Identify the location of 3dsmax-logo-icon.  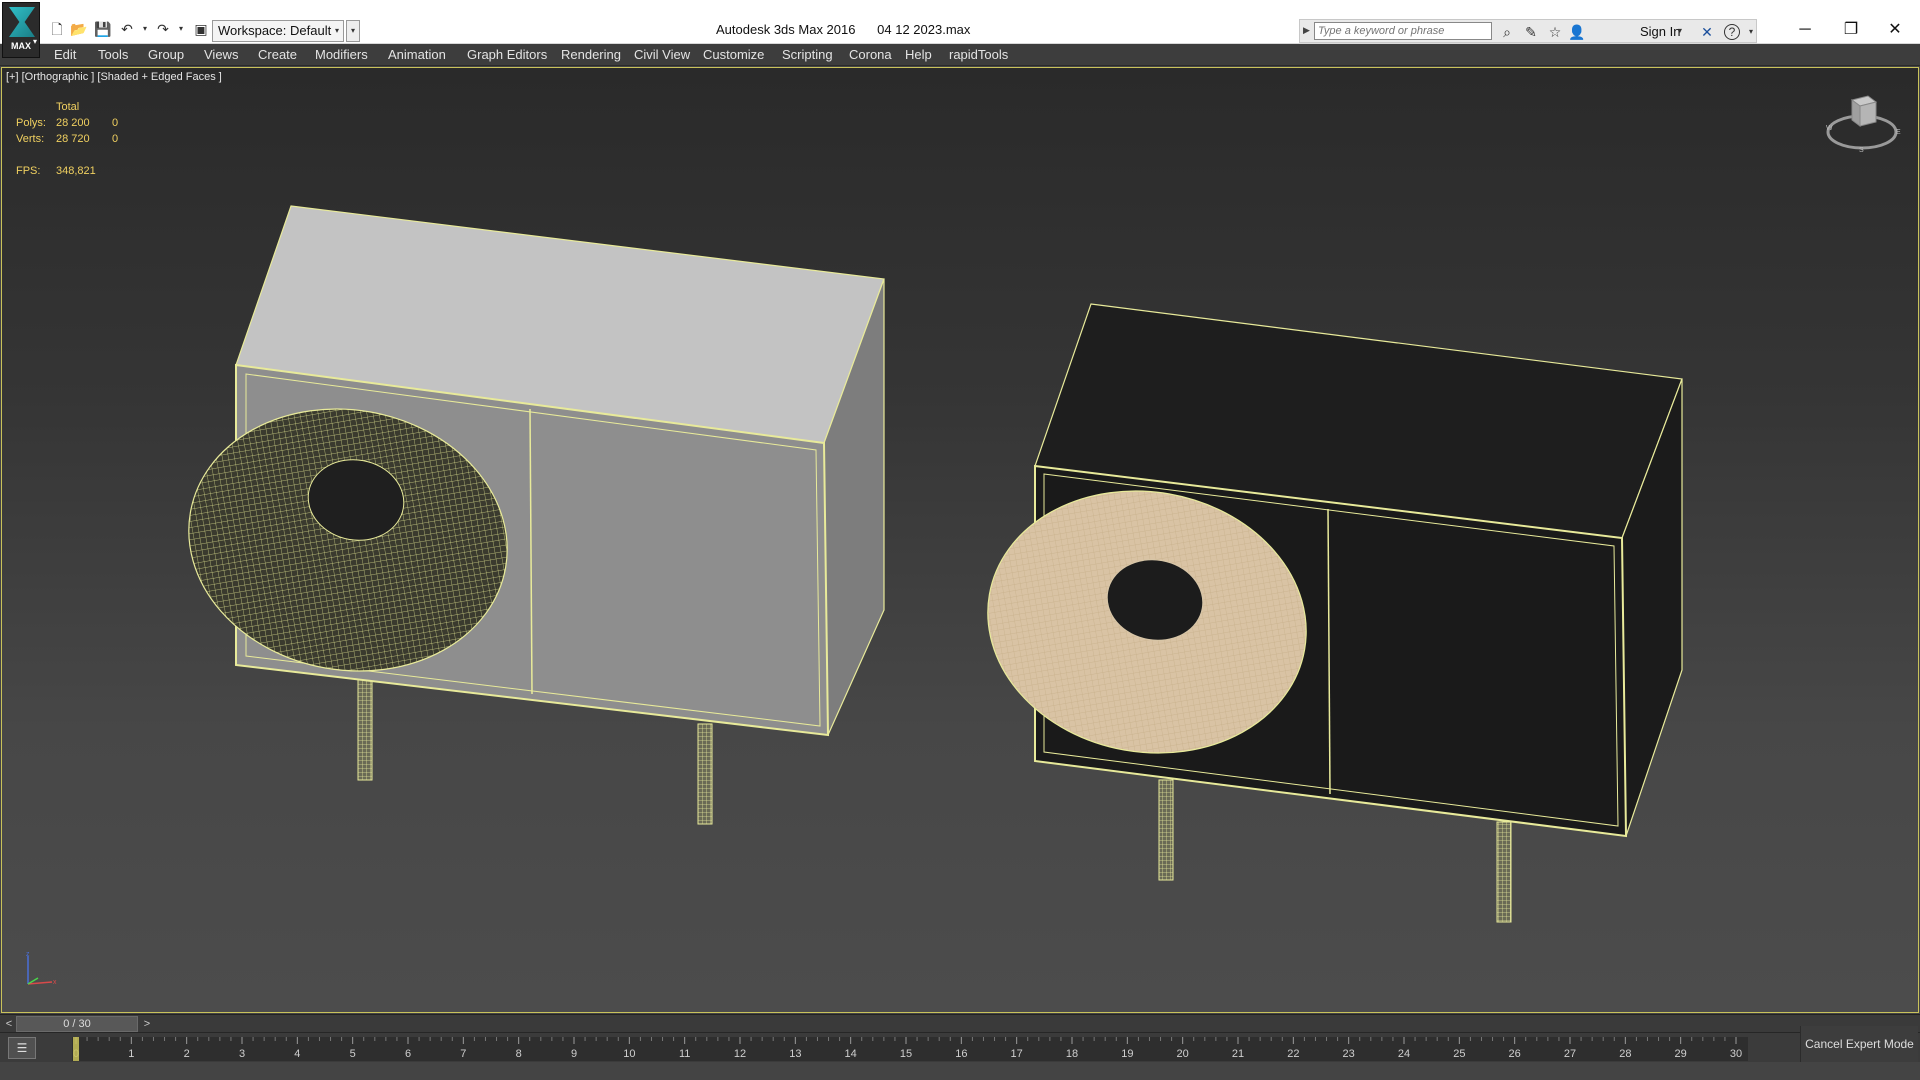
(22, 22).